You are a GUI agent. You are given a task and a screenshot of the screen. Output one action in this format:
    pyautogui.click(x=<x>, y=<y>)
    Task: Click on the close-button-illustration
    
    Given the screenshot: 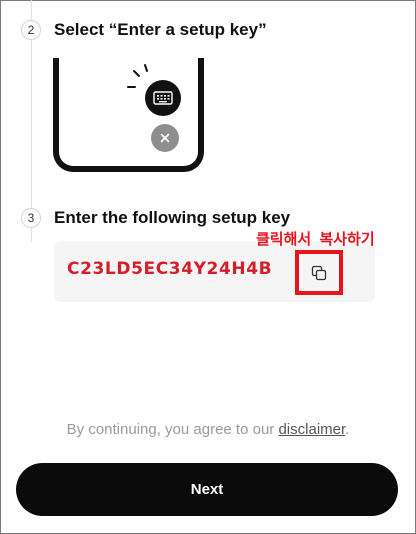 What is the action you would take?
    pyautogui.click(x=165, y=138)
    